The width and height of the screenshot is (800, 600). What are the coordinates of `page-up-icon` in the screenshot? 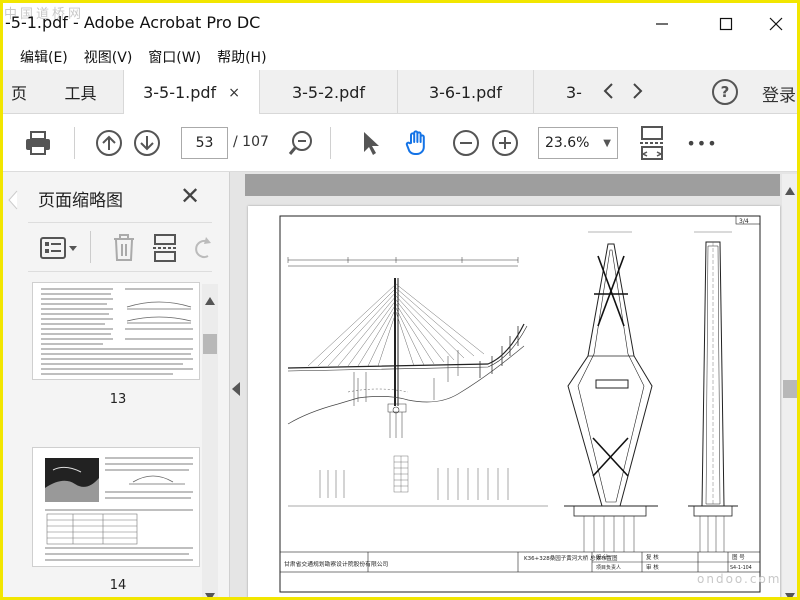 It's located at (109, 143).